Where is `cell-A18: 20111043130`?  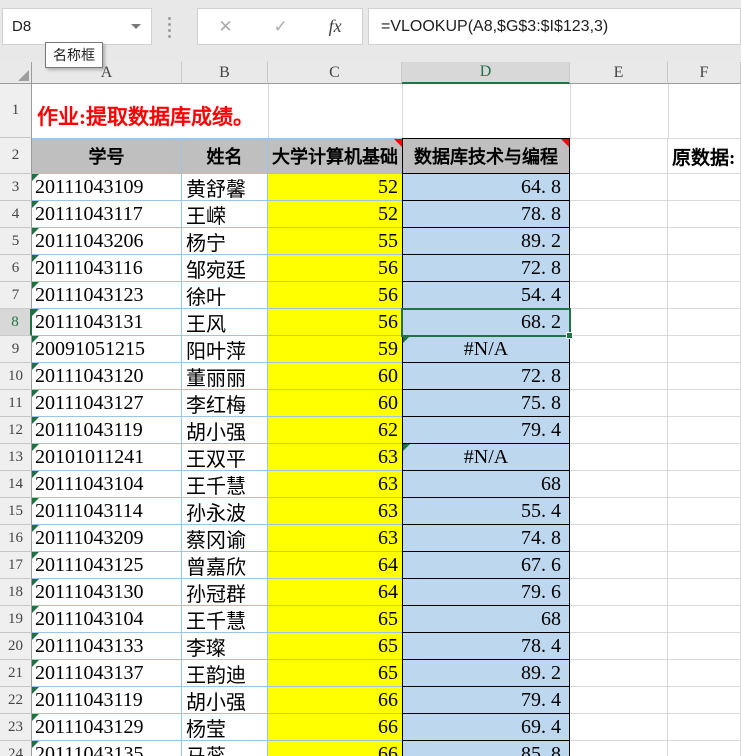
cell-A18: 20111043130 is located at coordinates (107, 592).